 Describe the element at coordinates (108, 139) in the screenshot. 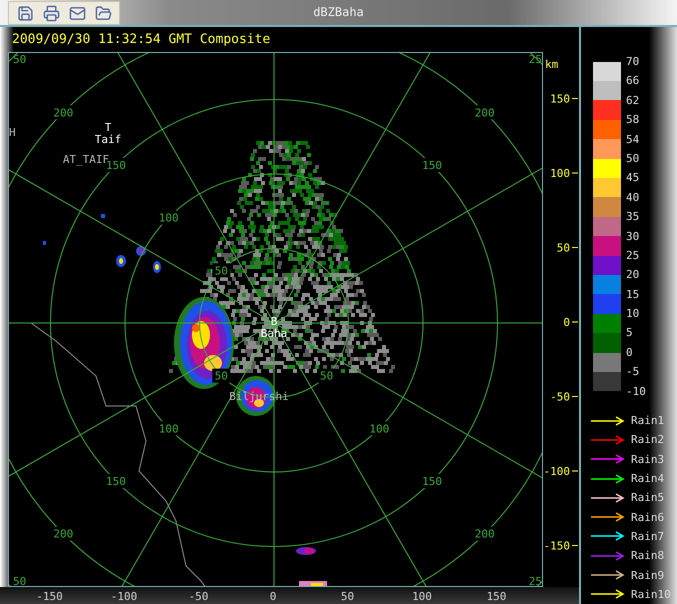

I see `station-name: Taif` at that location.